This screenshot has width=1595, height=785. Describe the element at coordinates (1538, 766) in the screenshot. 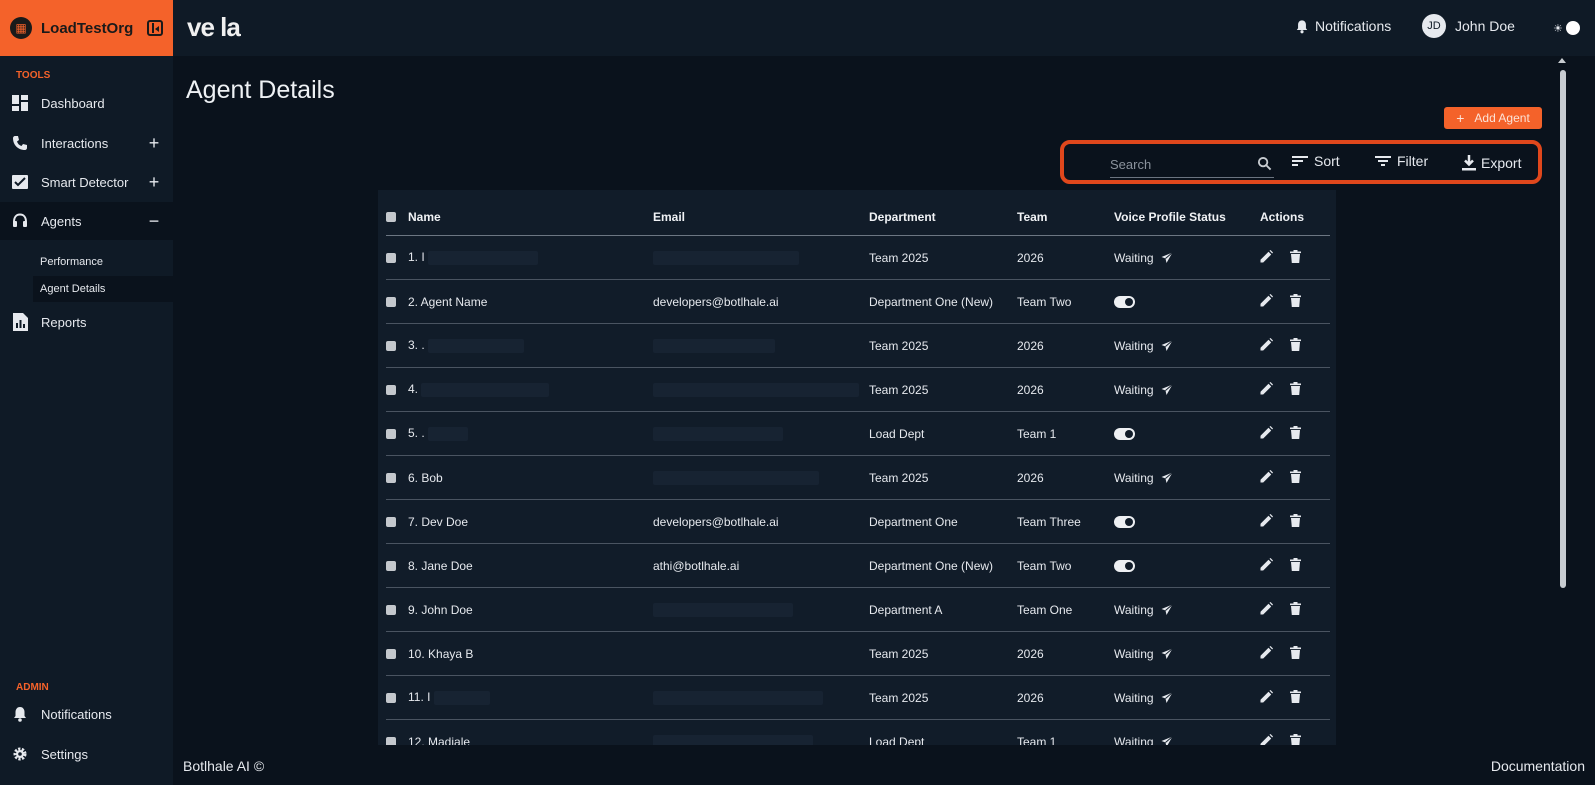

I see `documentation-link: Documentation` at that location.